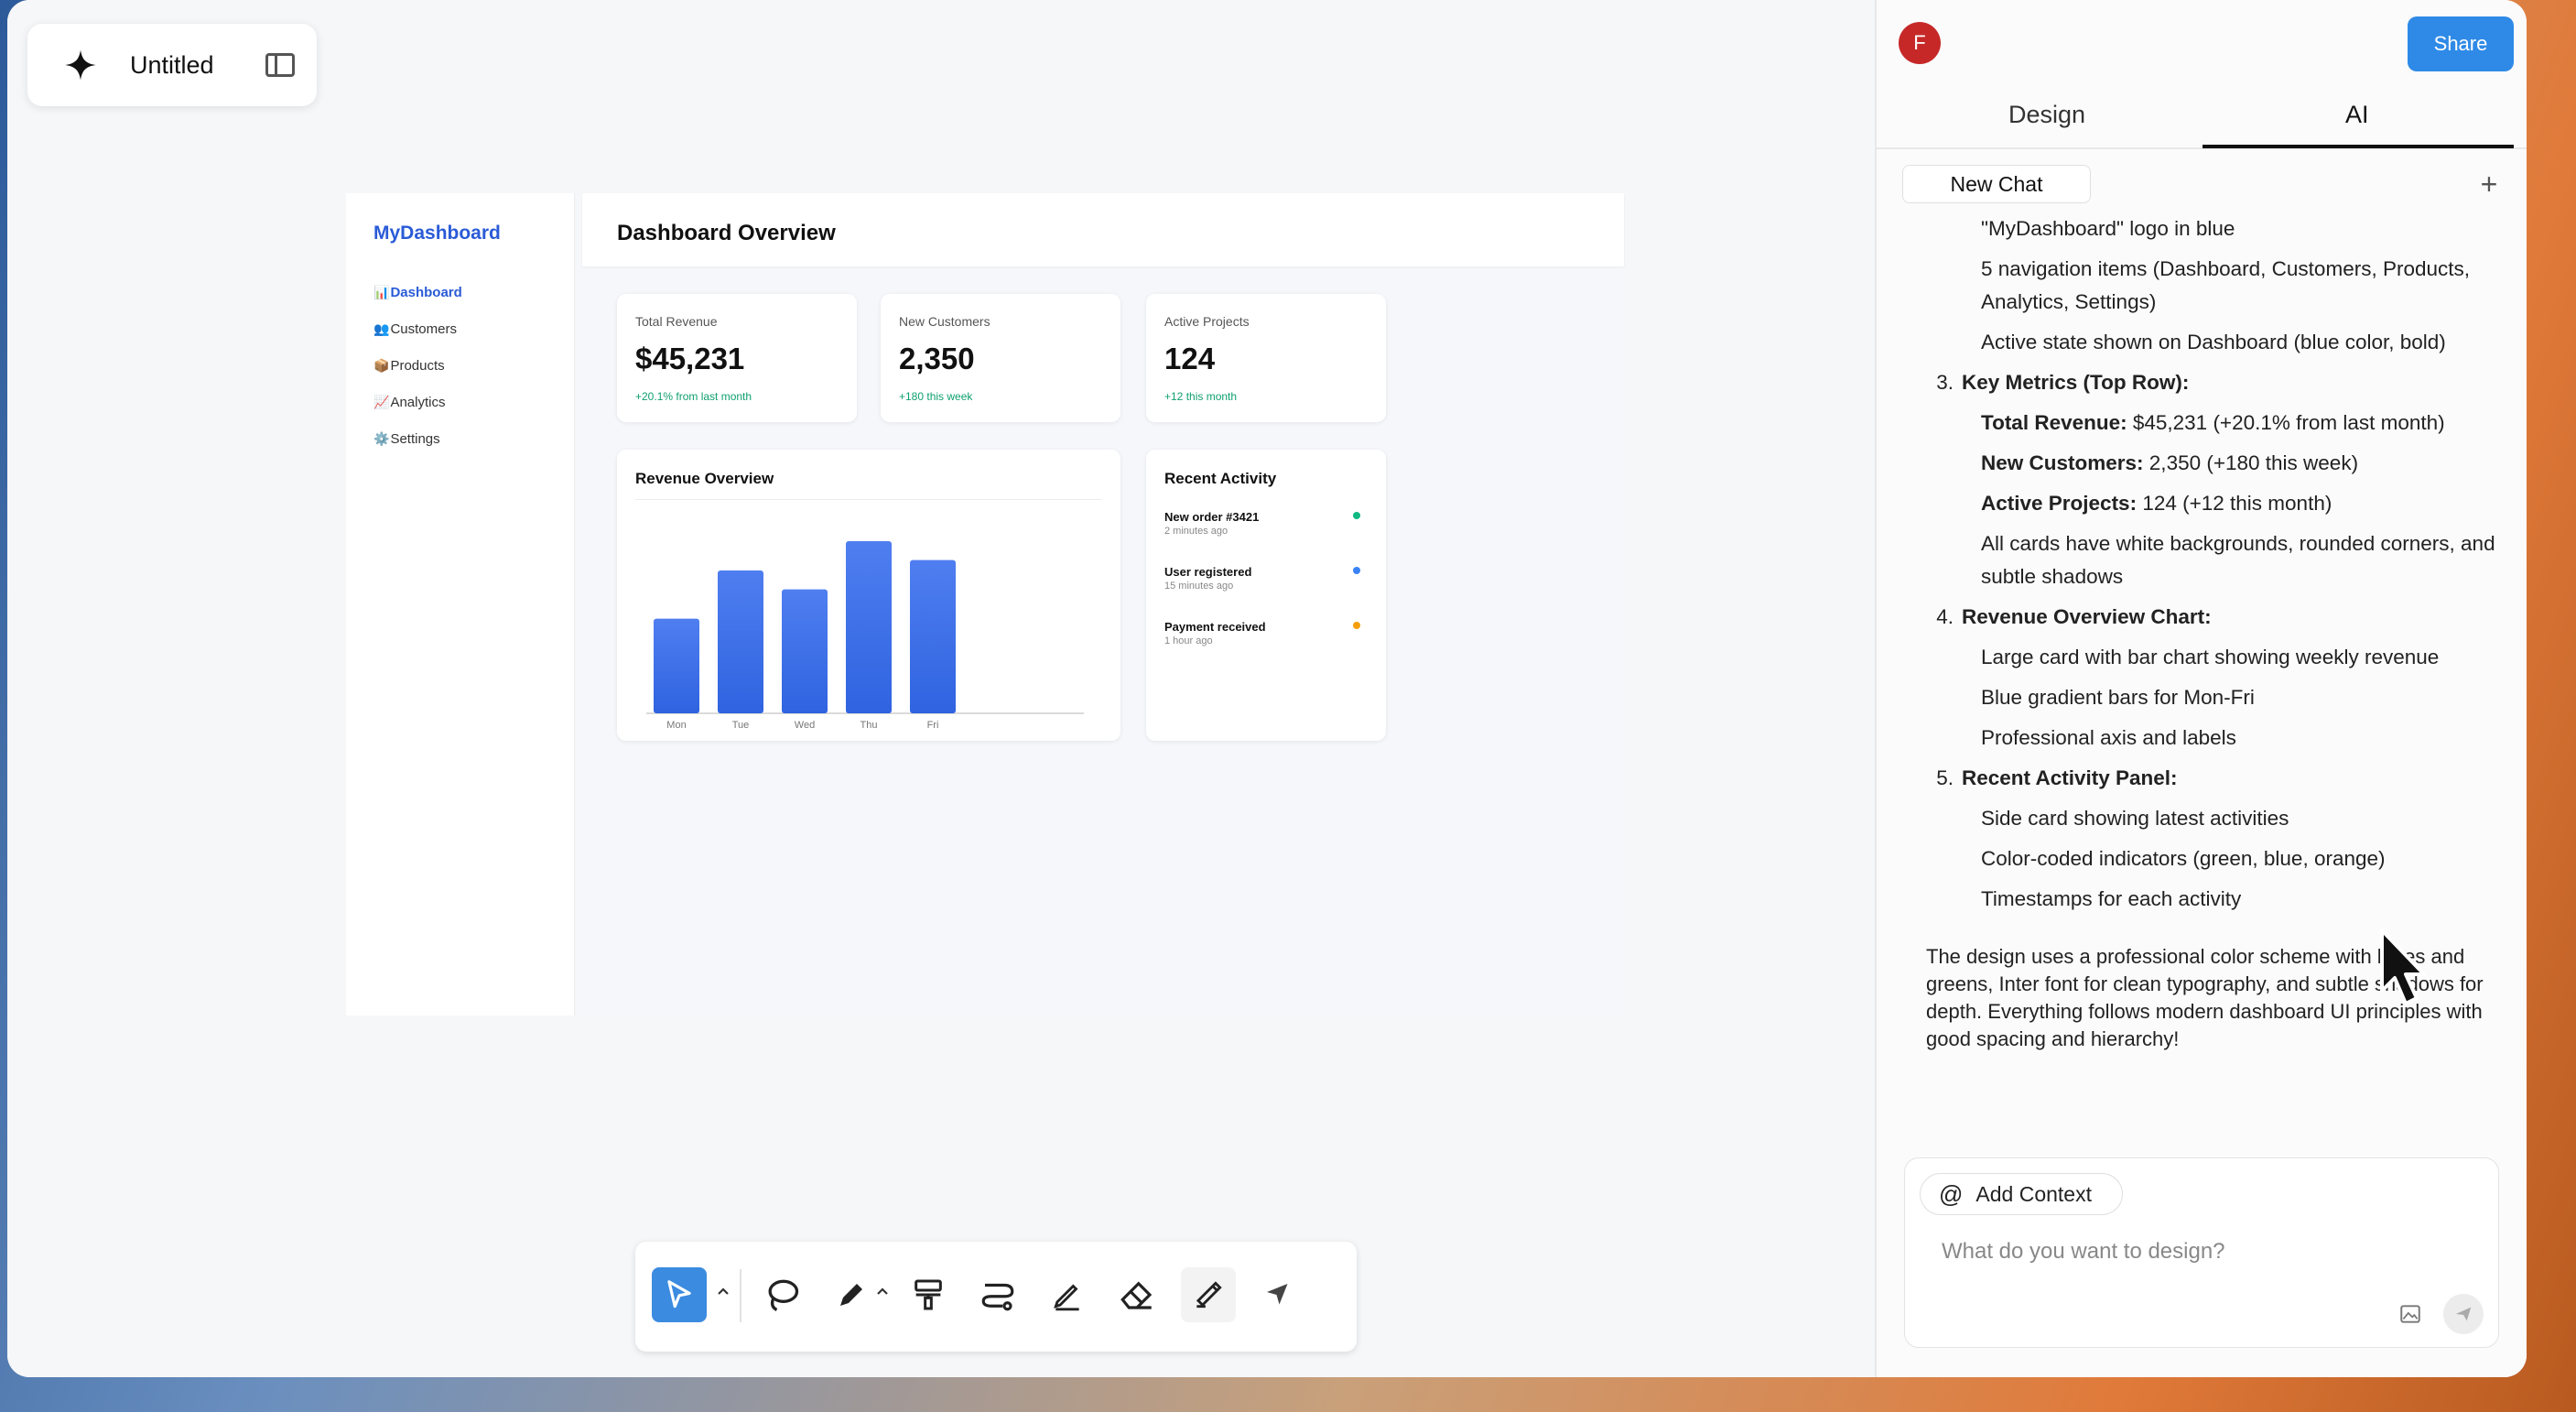 The image size is (2576, 1412). I want to click on pen-tool-button, so click(852, 1294).